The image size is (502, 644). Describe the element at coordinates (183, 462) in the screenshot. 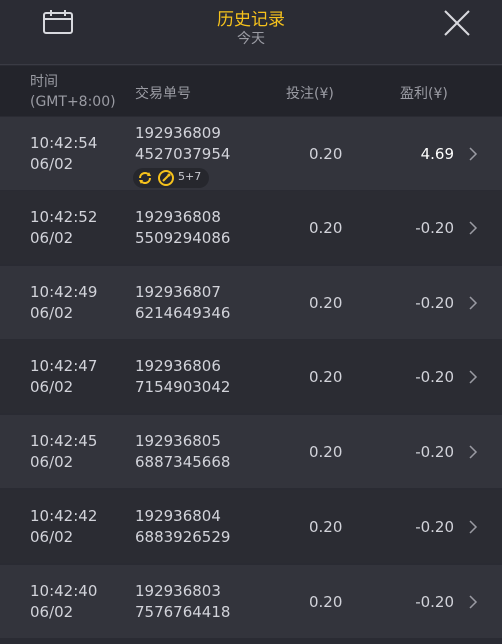

I see `row-id-line2: 6887345668` at that location.